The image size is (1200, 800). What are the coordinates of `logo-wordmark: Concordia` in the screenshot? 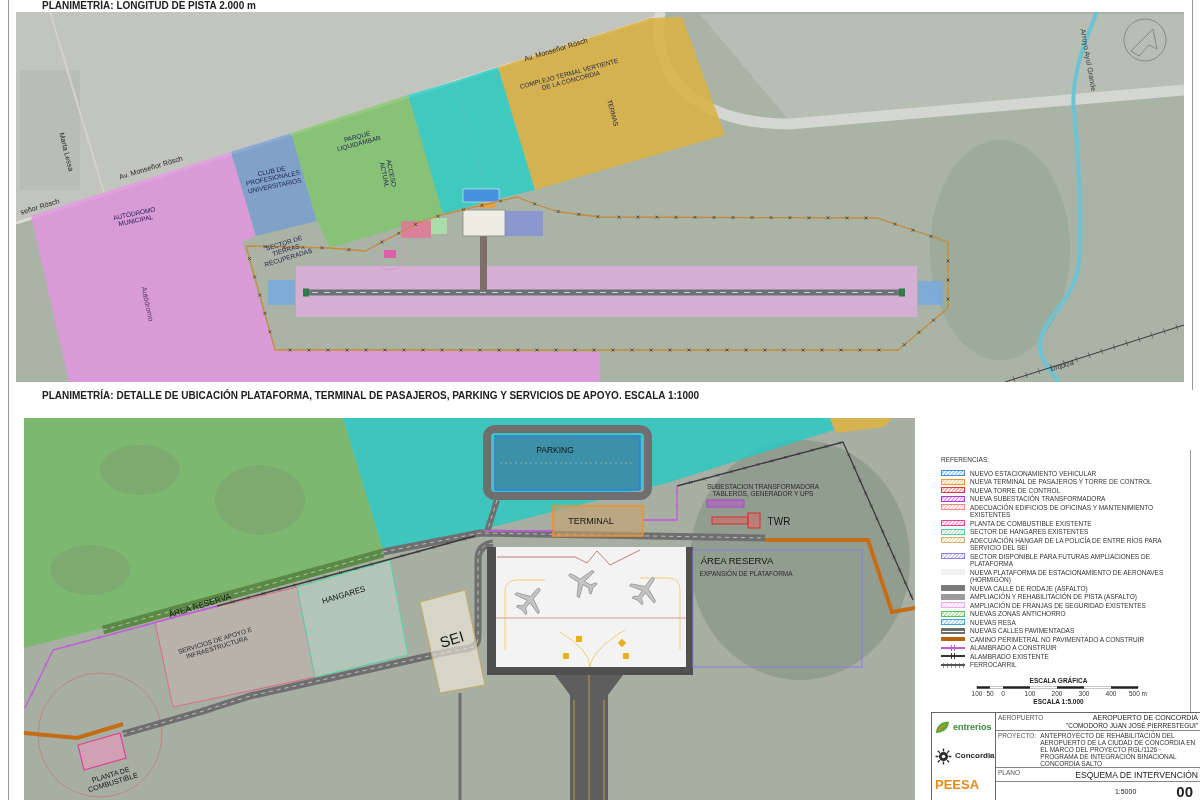 It's located at (975, 756).